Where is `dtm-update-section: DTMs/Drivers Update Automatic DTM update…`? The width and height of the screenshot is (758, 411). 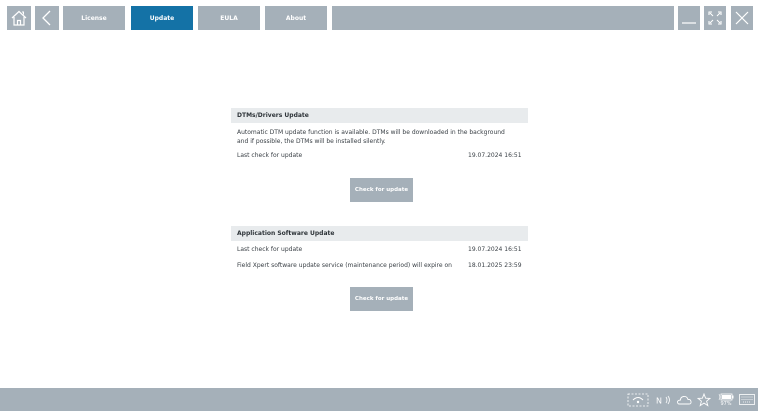 dtm-update-section: DTMs/Drivers Update Automatic DTM update… is located at coordinates (379, 135).